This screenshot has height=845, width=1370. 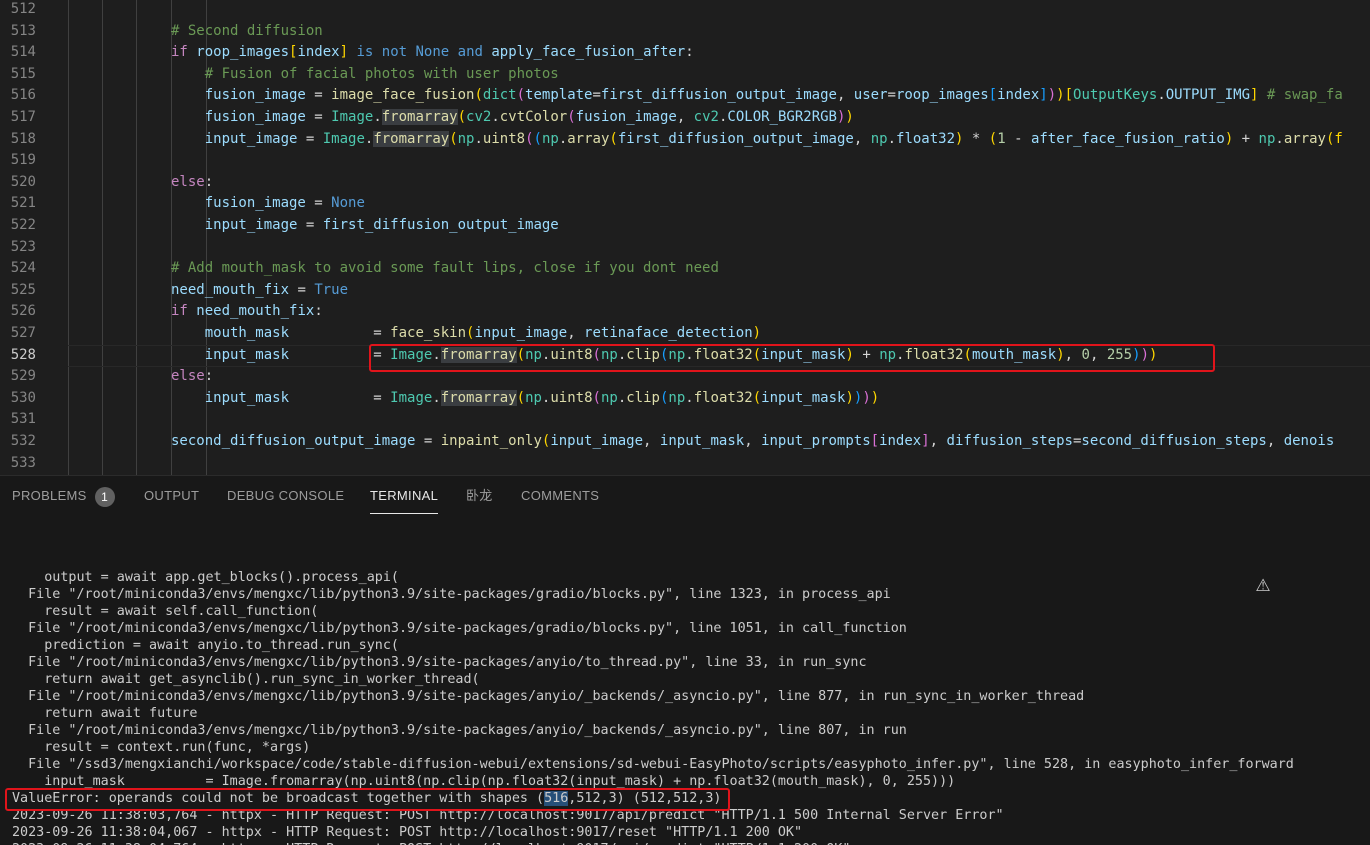 I want to click on line-number: 513, so click(x=23, y=30).